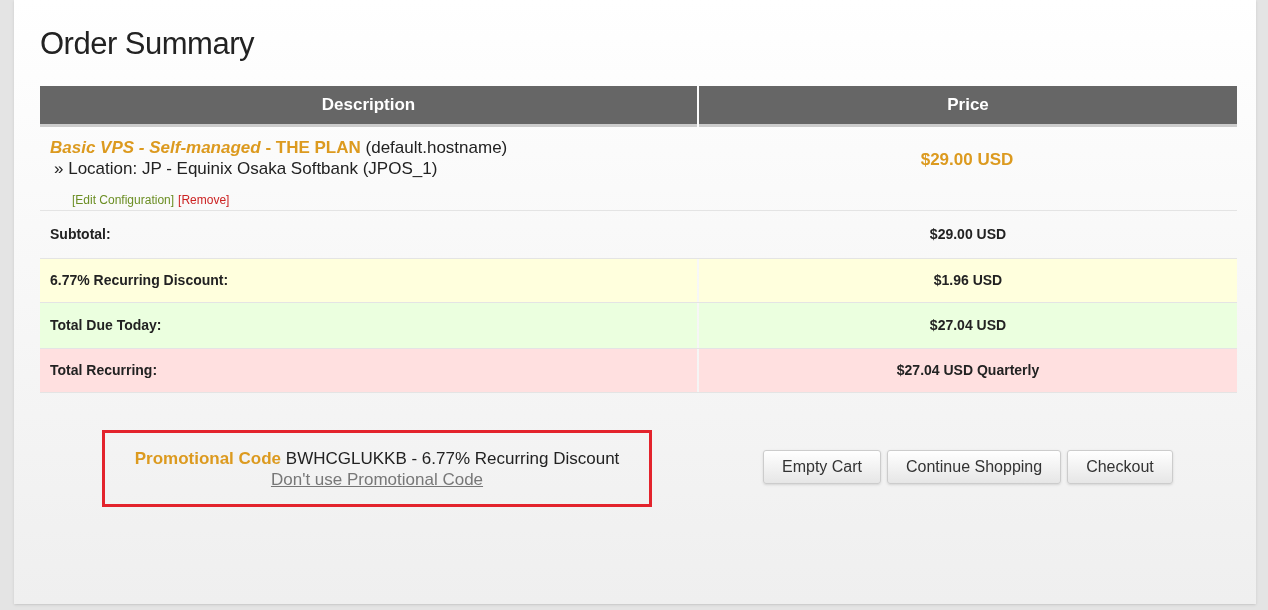 This screenshot has height=610, width=1268. What do you see at coordinates (968, 106) in the screenshot?
I see `column-header: Price` at bounding box center [968, 106].